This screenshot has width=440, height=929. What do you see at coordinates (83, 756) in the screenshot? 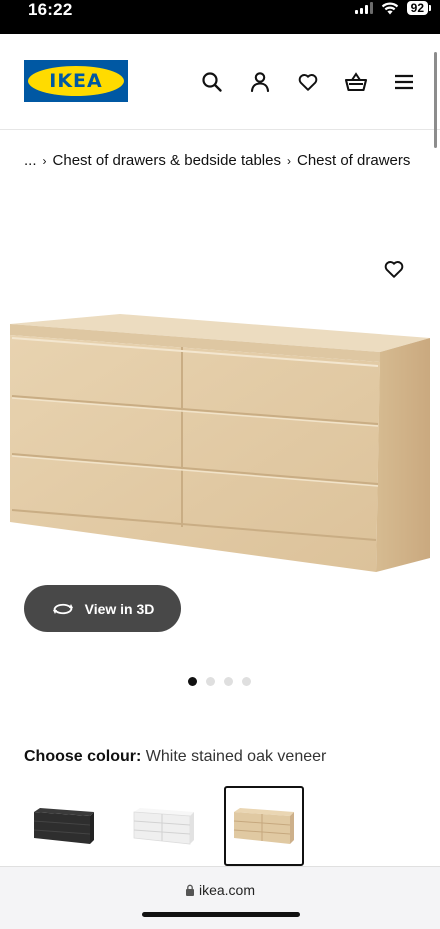
I see `colour-label: Choose colour:` at bounding box center [83, 756].